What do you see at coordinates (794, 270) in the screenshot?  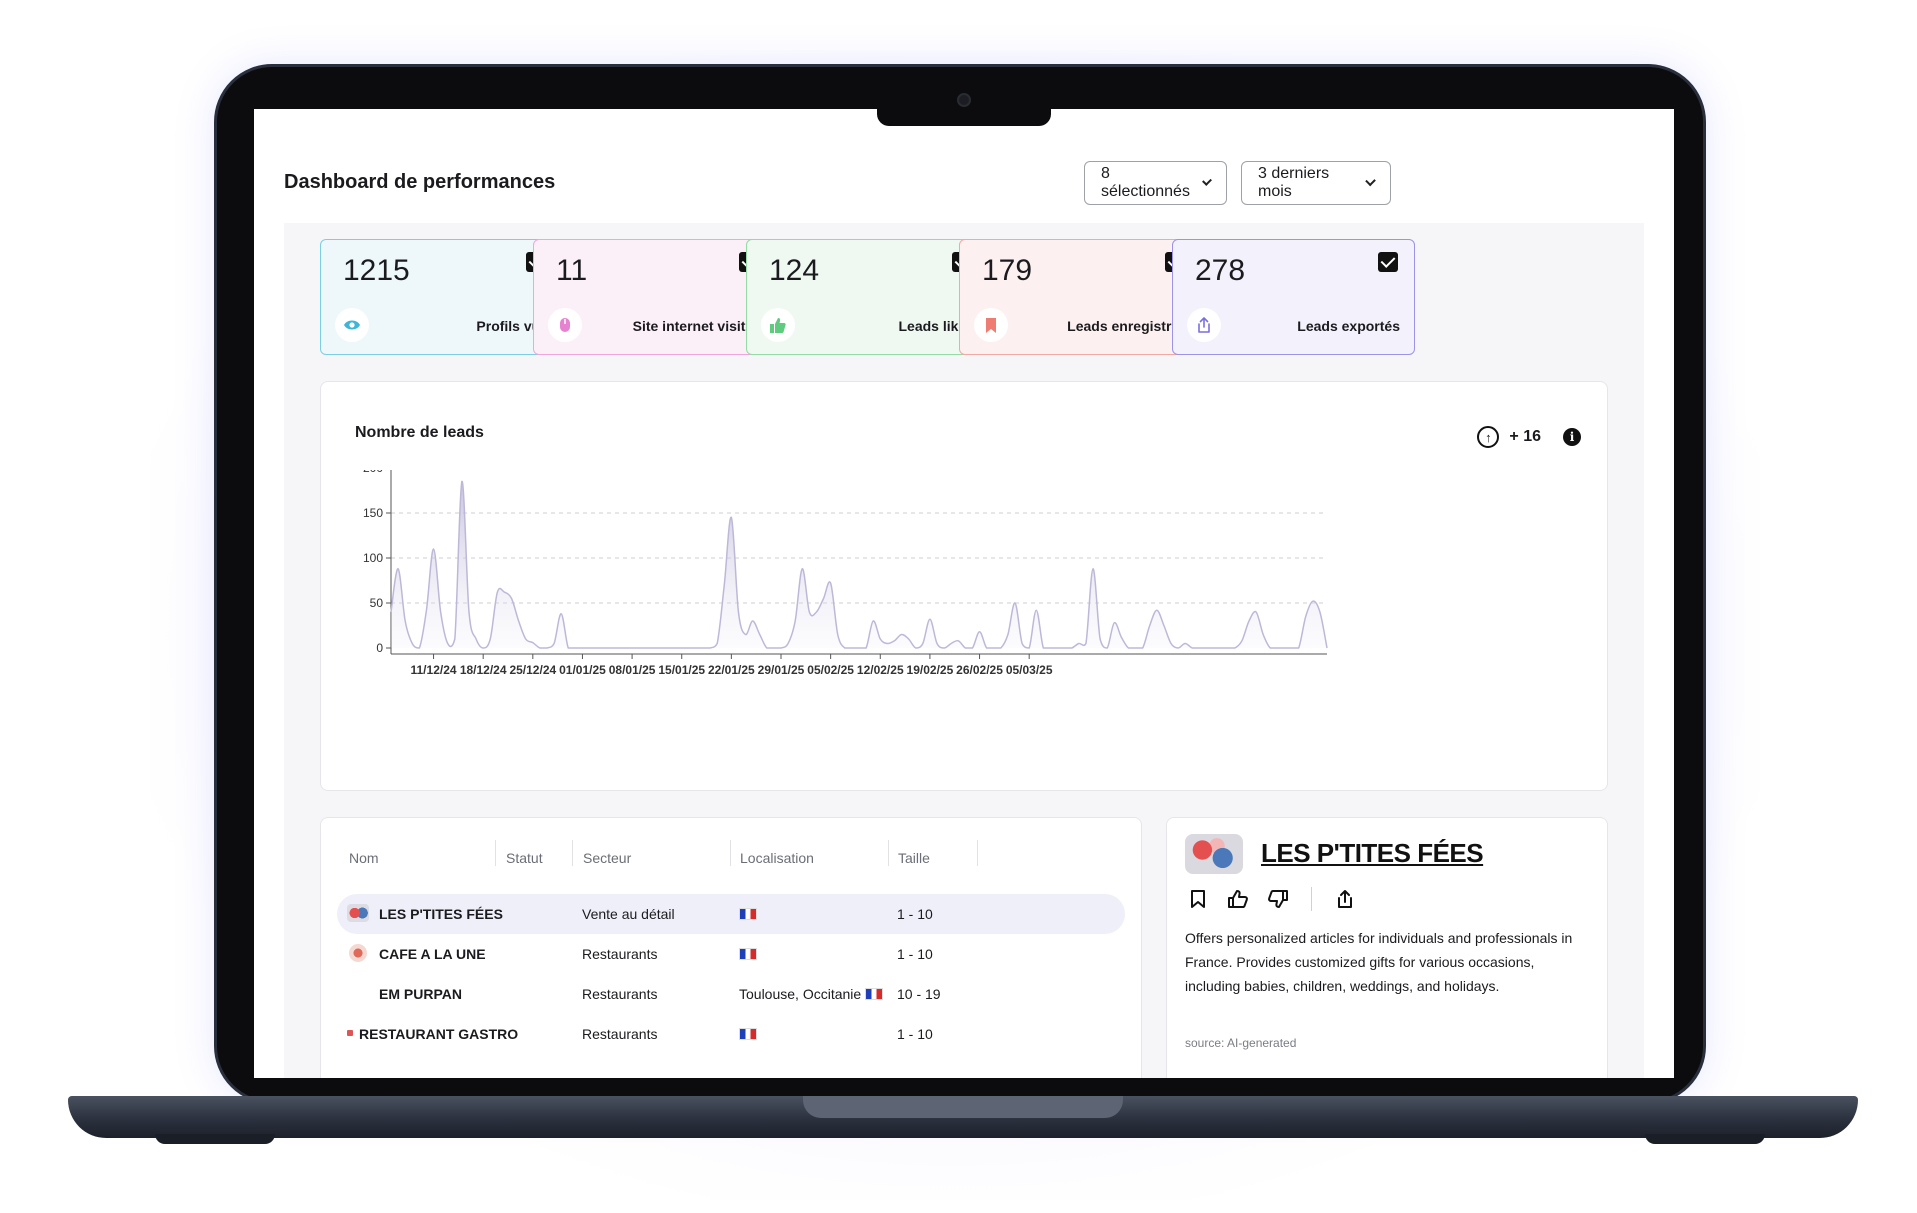 I see `kpi-value: 124` at bounding box center [794, 270].